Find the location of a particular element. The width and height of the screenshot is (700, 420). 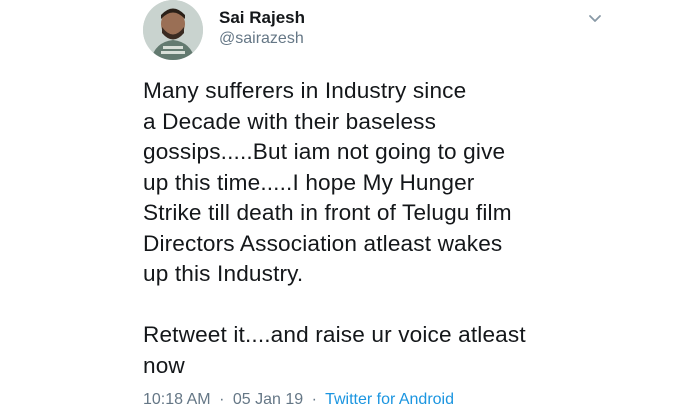

chevron-down-icon is located at coordinates (595, 18).